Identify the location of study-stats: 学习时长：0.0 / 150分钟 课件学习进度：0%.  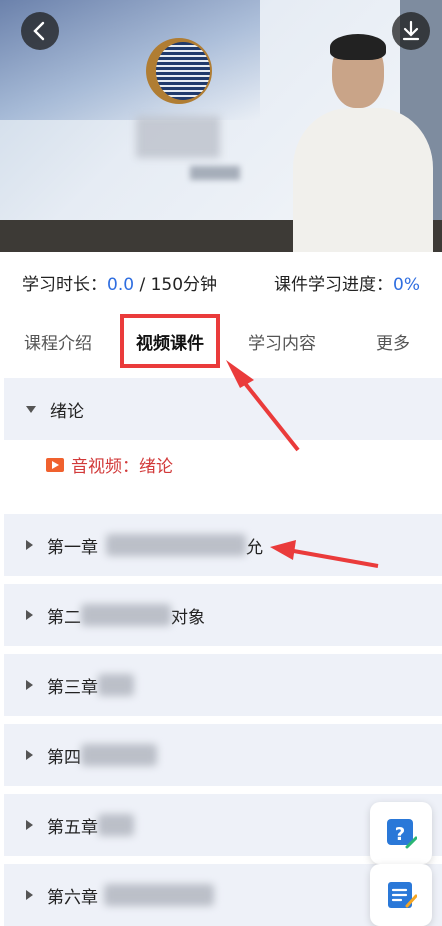
(221, 282).